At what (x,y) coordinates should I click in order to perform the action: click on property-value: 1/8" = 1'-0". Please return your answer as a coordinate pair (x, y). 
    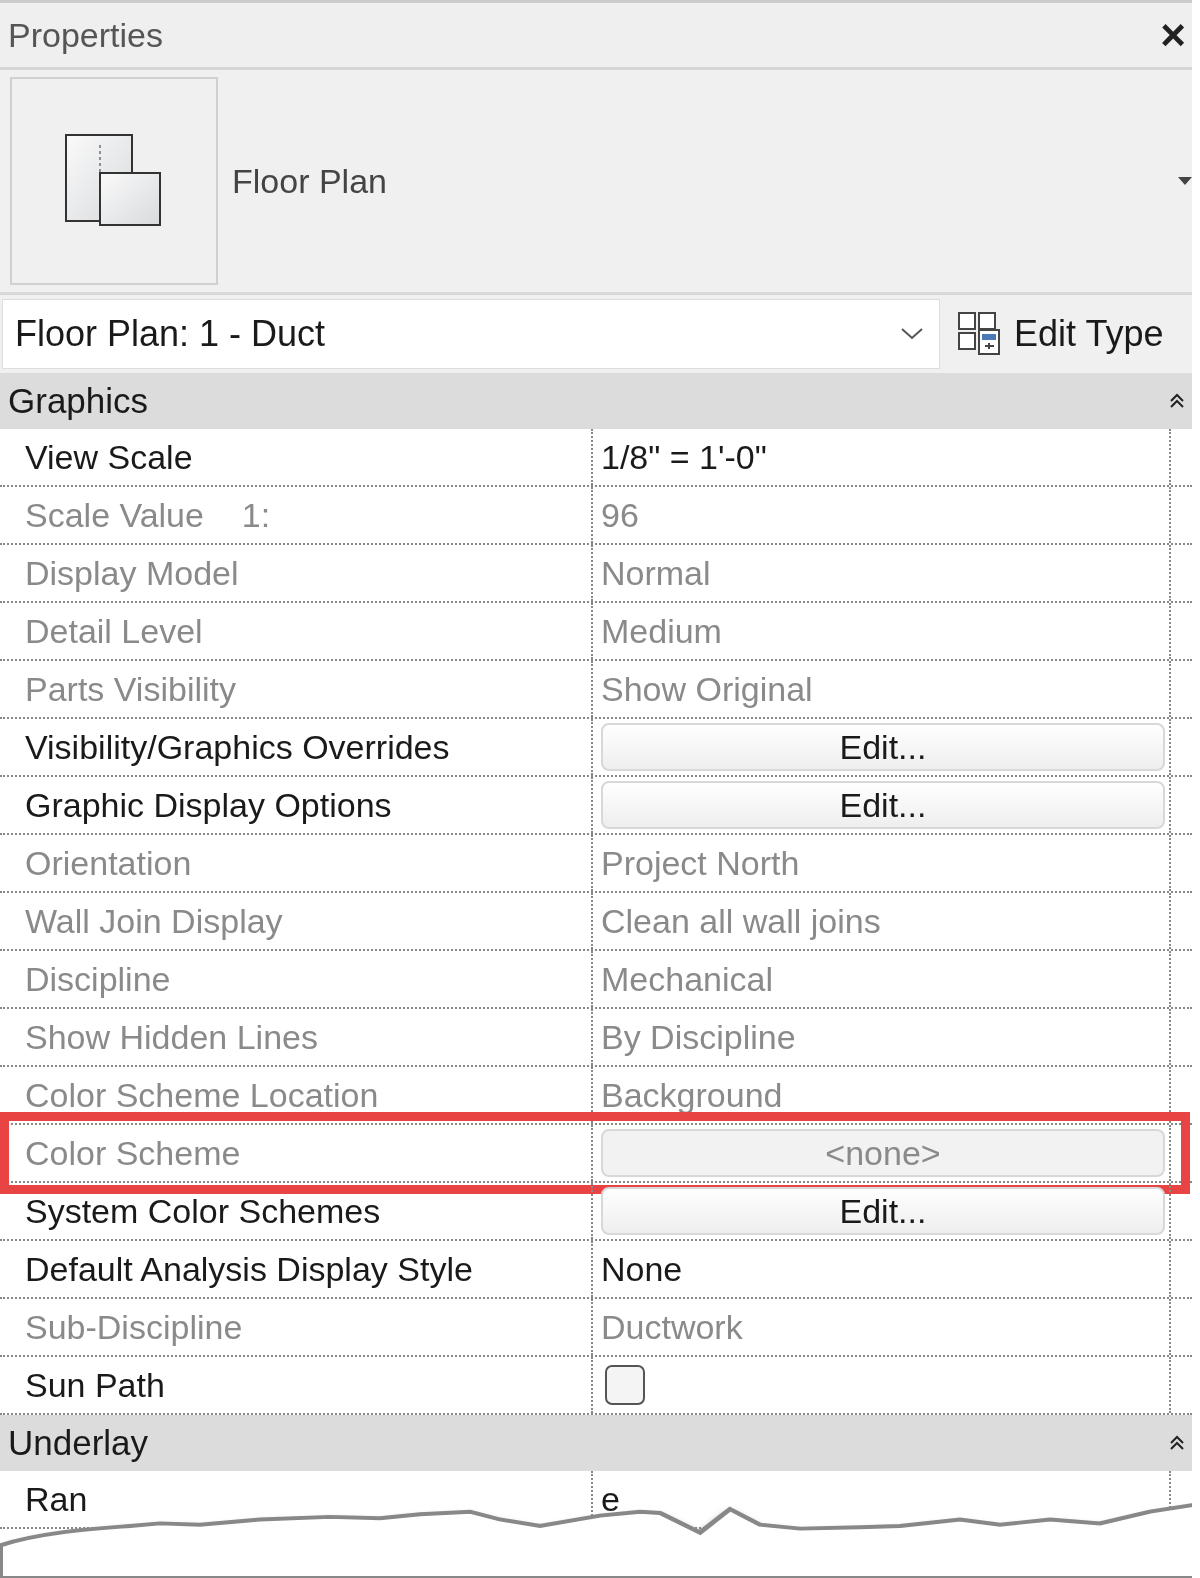
    Looking at the image, I should click on (684, 457).